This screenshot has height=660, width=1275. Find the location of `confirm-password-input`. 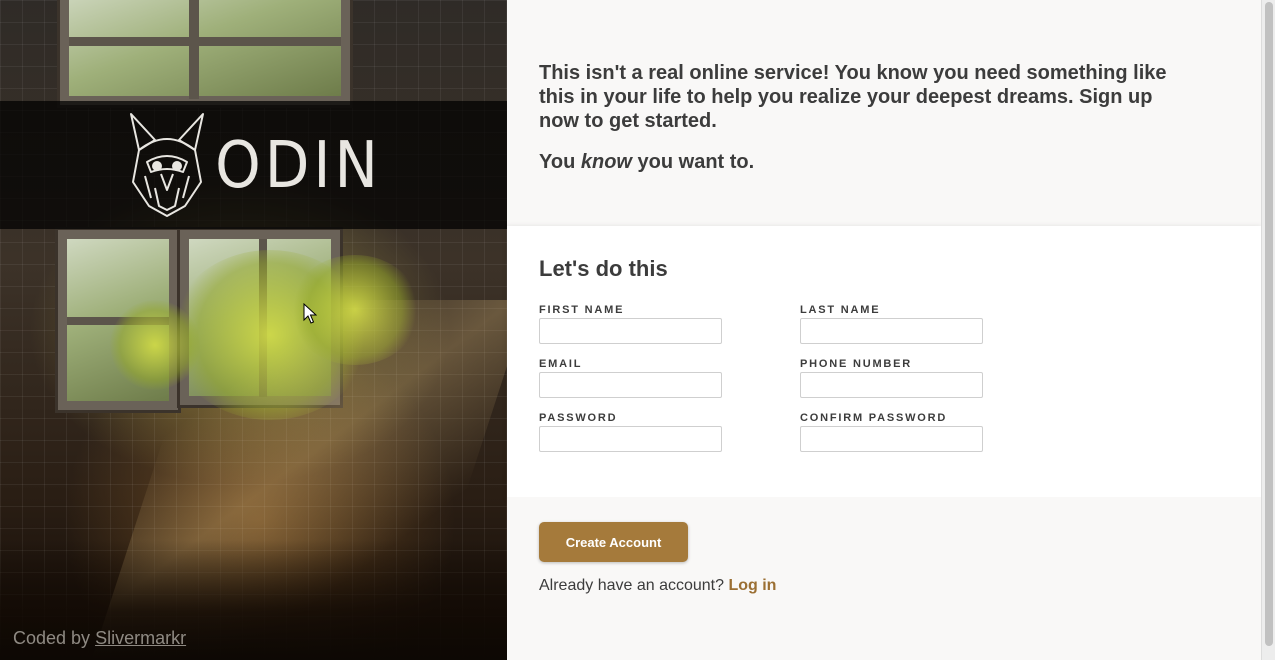

confirm-password-input is located at coordinates (891, 439).